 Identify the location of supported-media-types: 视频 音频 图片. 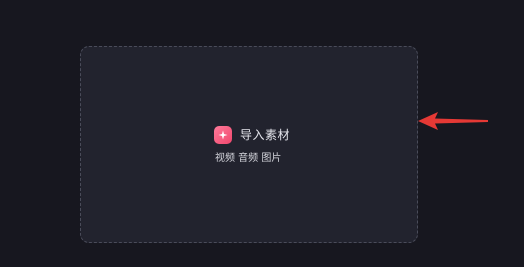
(248, 158).